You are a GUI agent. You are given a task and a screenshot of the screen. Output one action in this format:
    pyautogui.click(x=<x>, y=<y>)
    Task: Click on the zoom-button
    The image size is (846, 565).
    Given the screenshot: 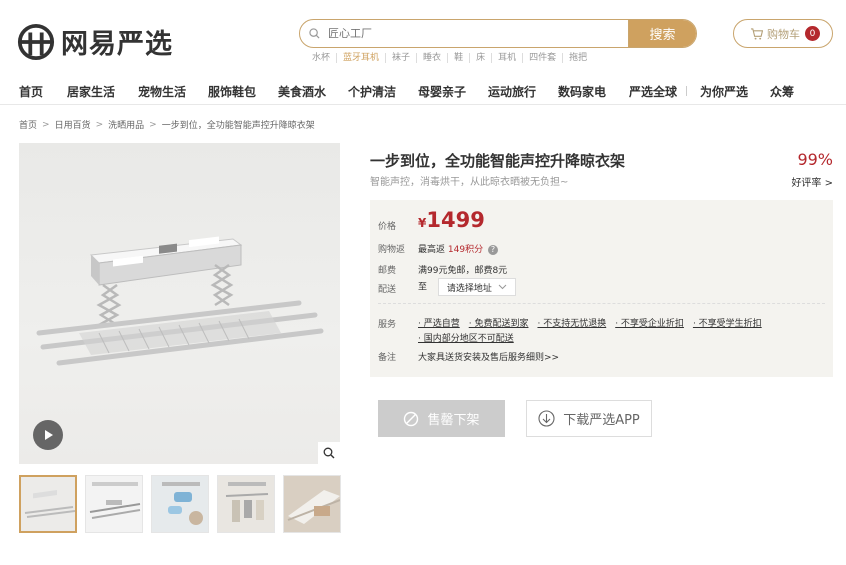 What is the action you would take?
    pyautogui.click(x=329, y=453)
    